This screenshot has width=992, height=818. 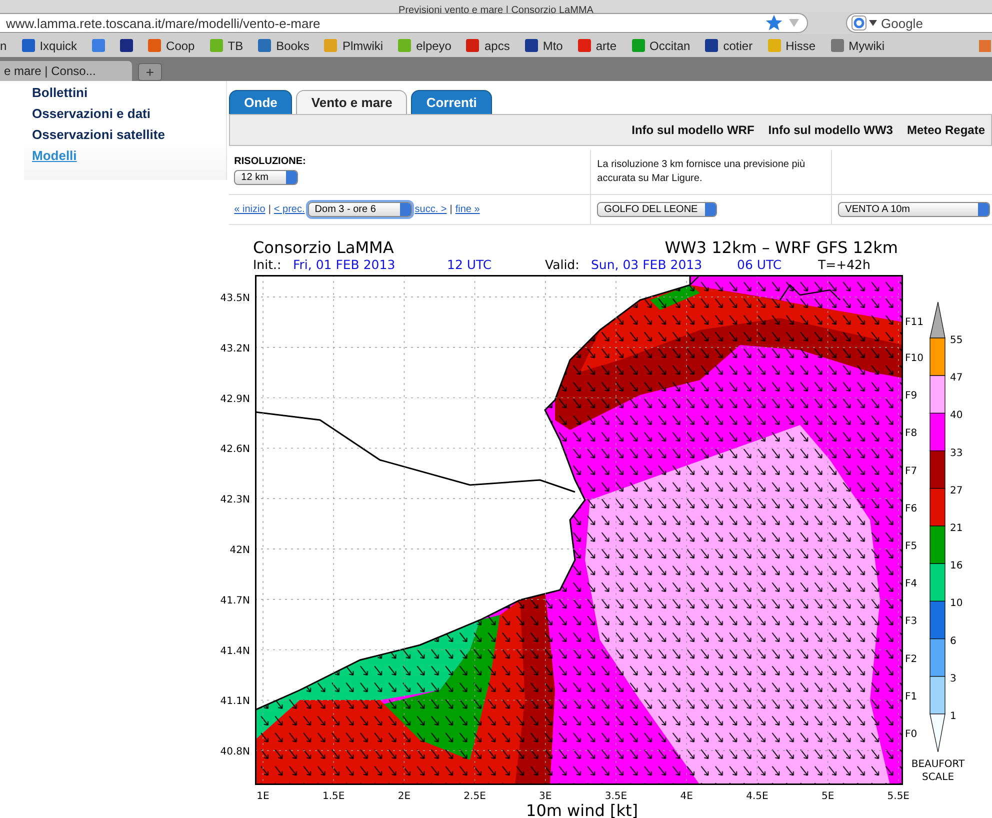 I want to click on lead-time: T=+42h, so click(x=844, y=264).